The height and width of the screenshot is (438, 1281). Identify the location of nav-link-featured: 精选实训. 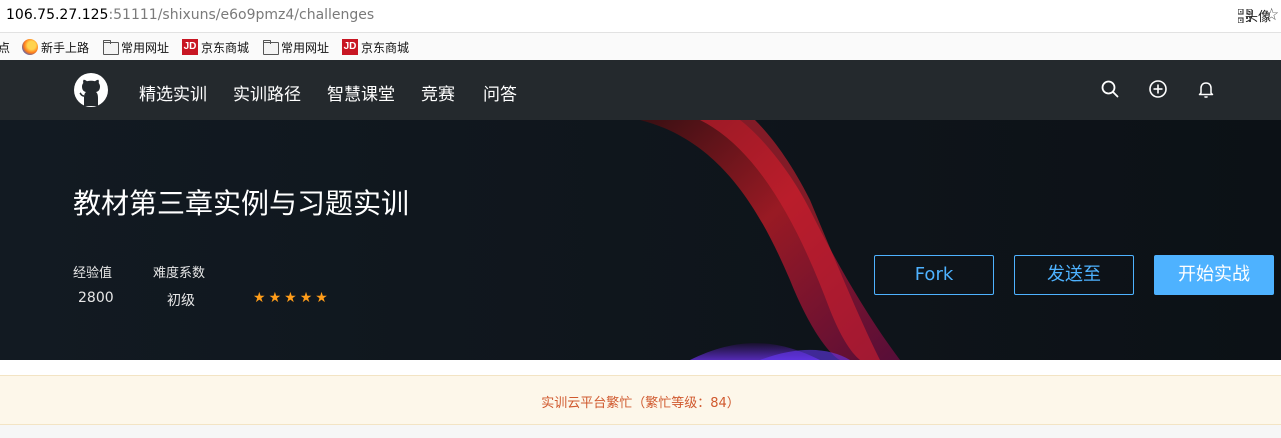
(173, 92).